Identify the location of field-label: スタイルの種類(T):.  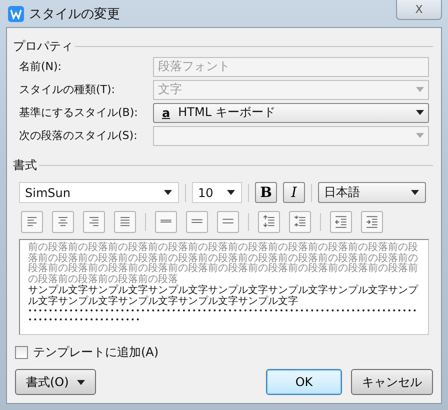
(67, 89).